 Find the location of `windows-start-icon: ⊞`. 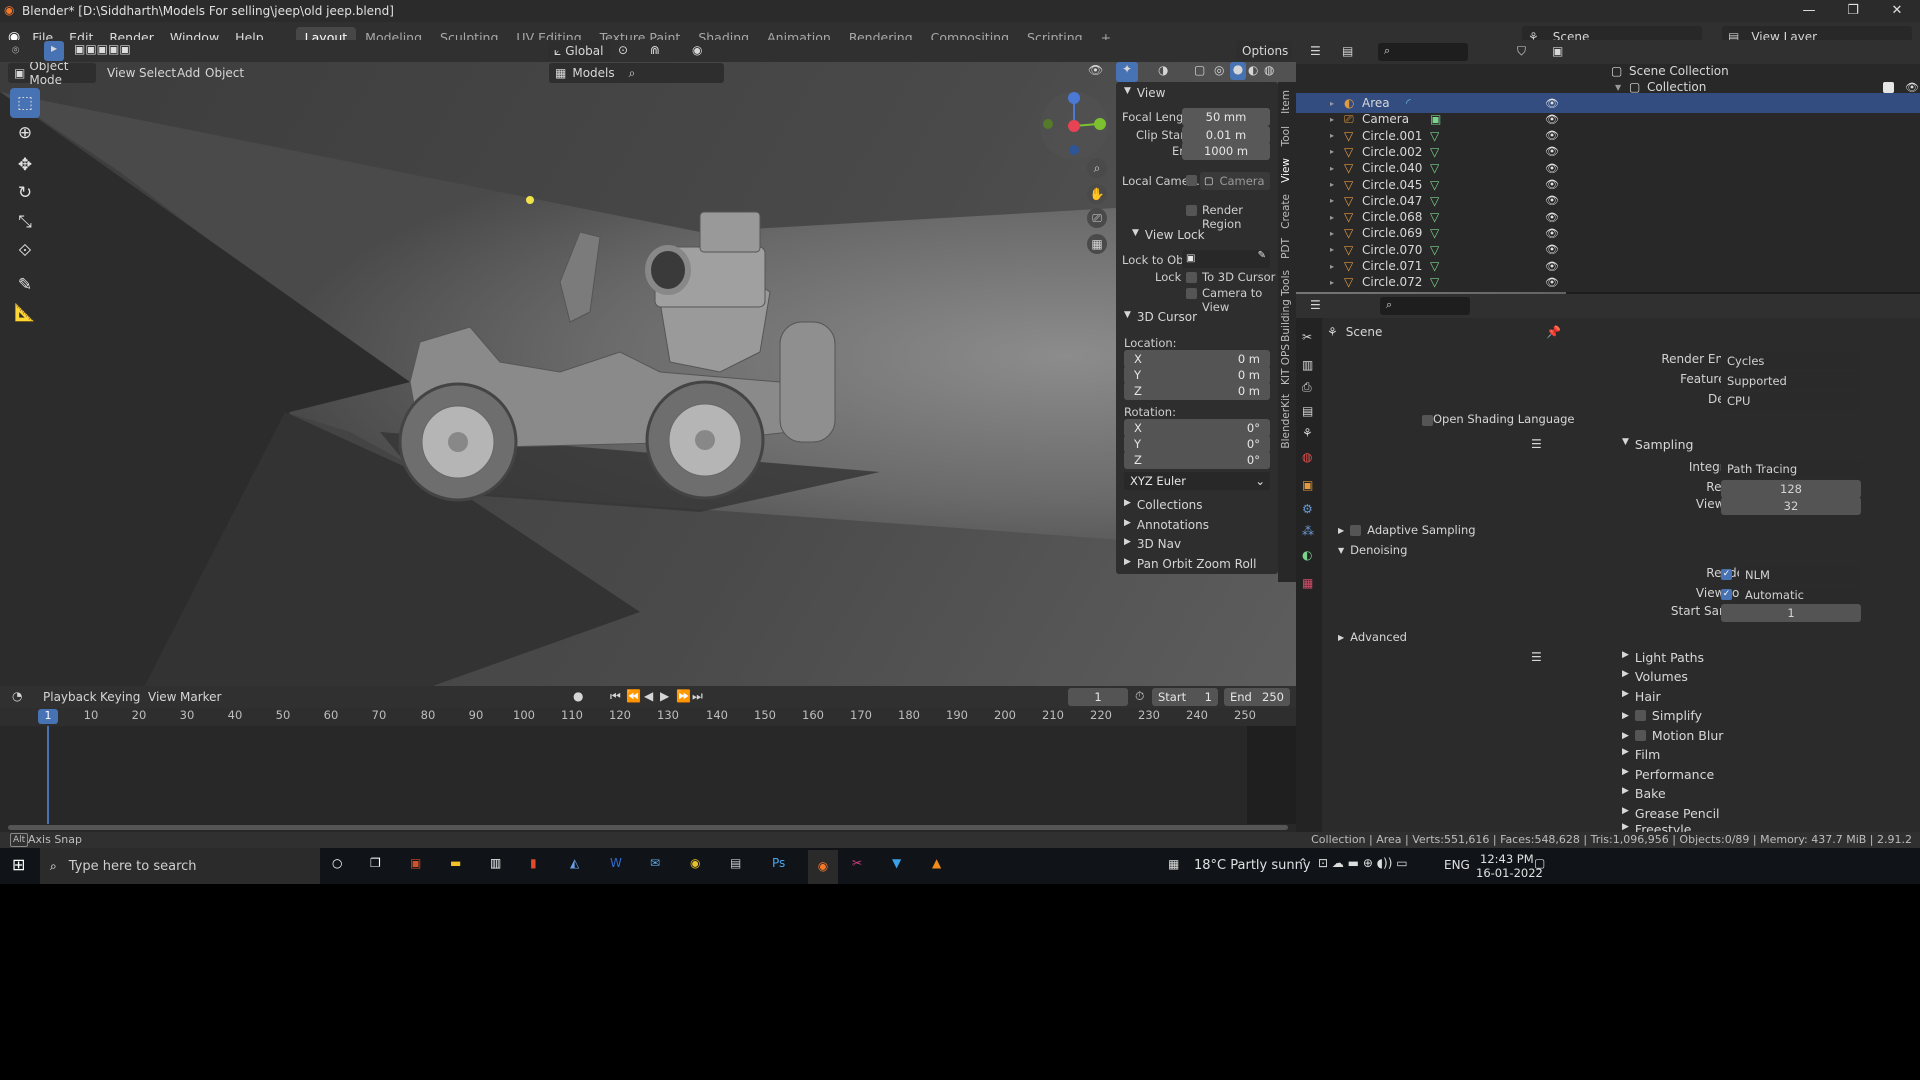

windows-start-icon: ⊞ is located at coordinates (18, 864).